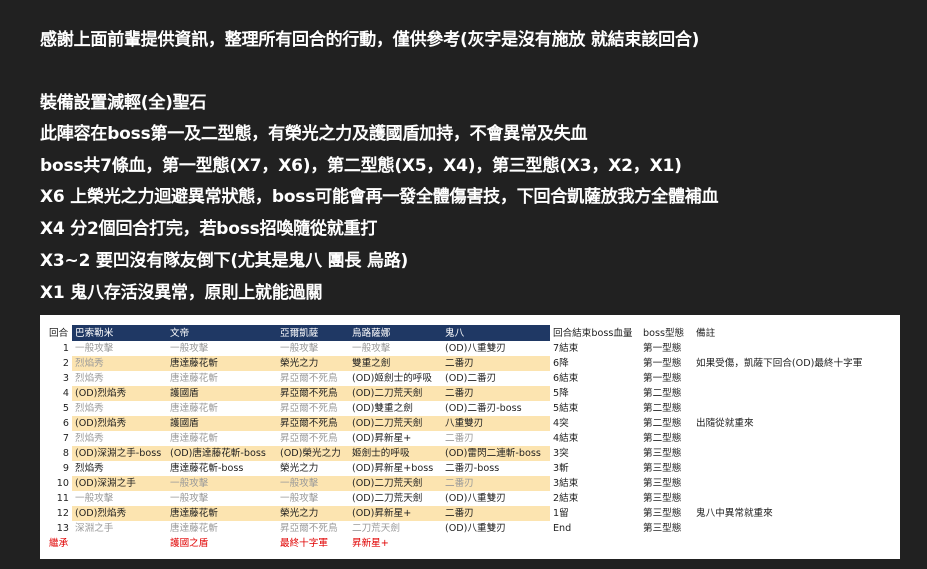  What do you see at coordinates (189, 543) in the screenshot?
I see `inherit-cell: 護國之盾` at bounding box center [189, 543].